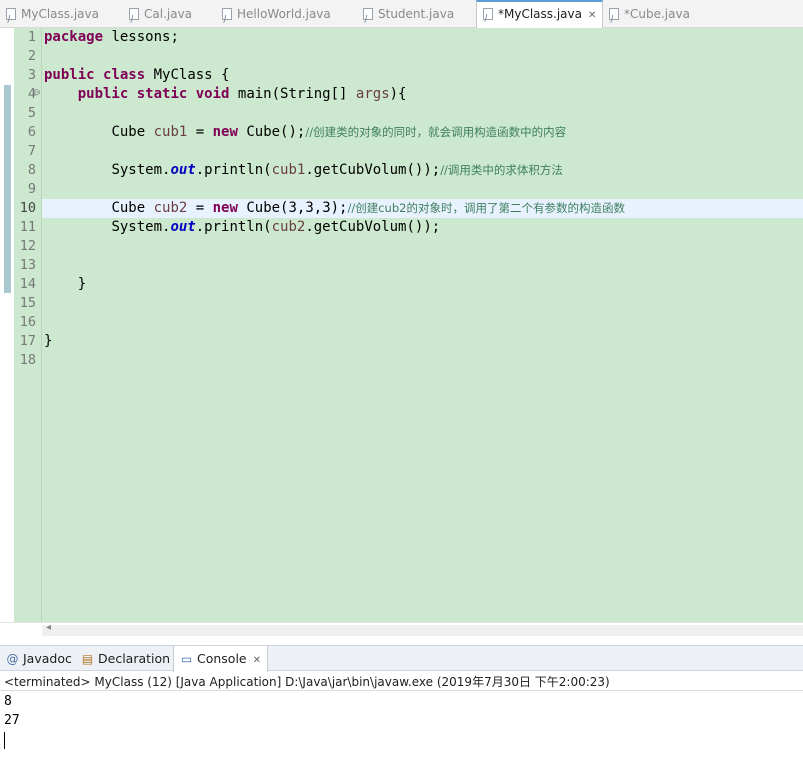 The width and height of the screenshot is (803, 774). I want to click on keyword: package, so click(74, 37).